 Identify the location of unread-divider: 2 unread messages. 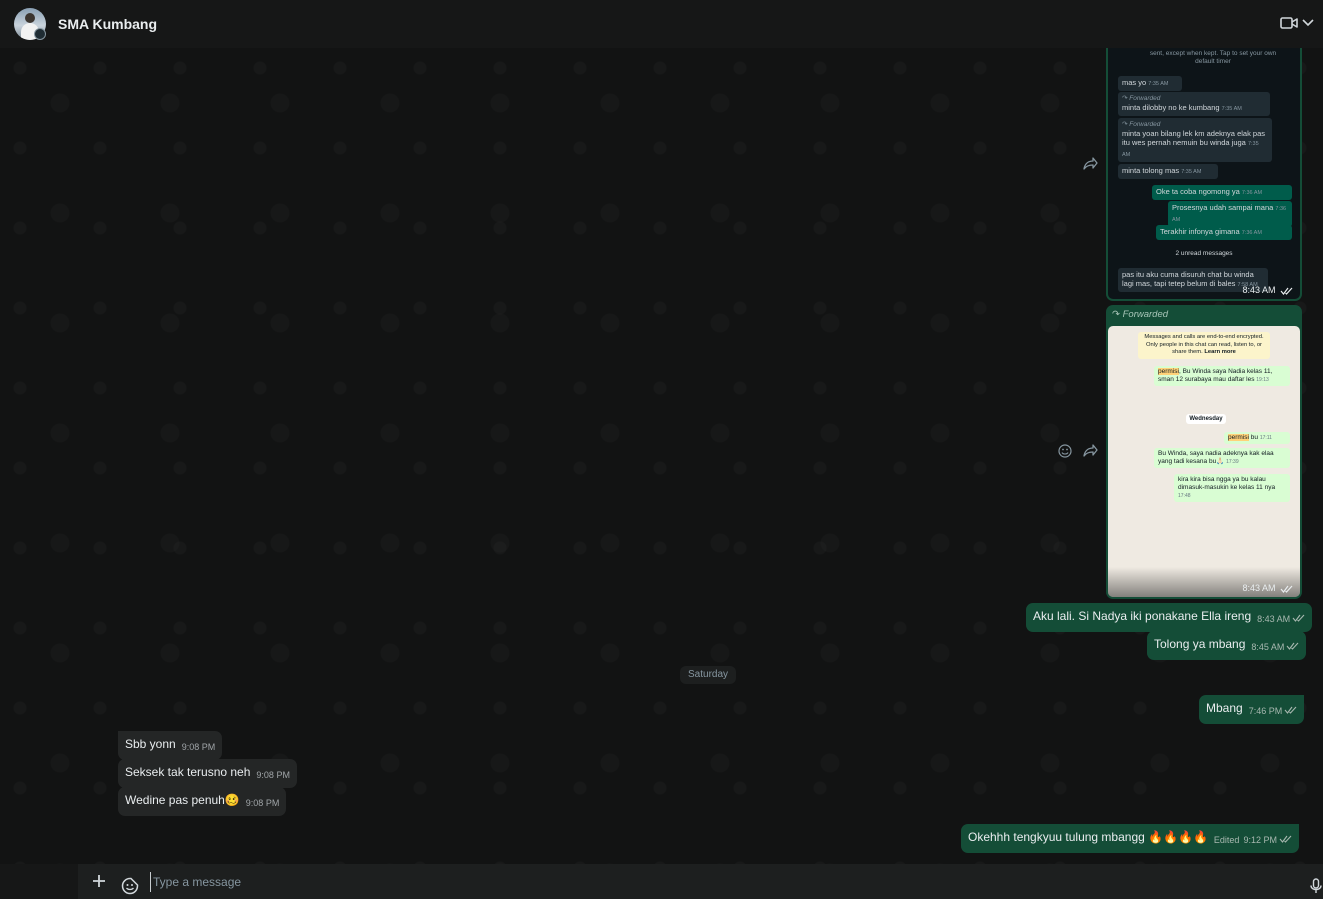
(1204, 253).